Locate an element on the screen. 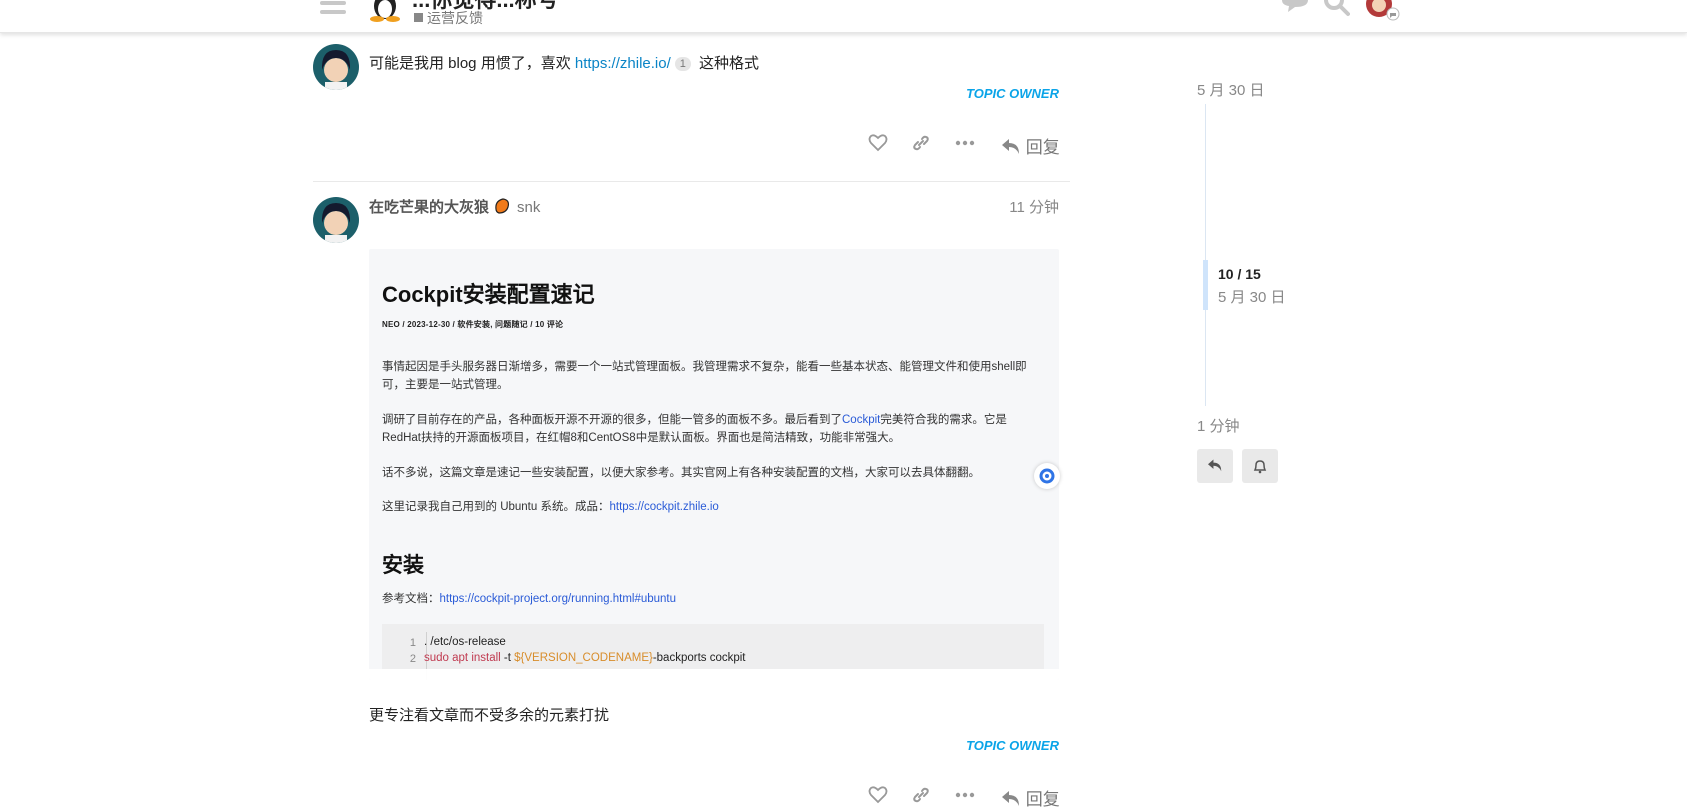  user-title: snk is located at coordinates (529, 207).